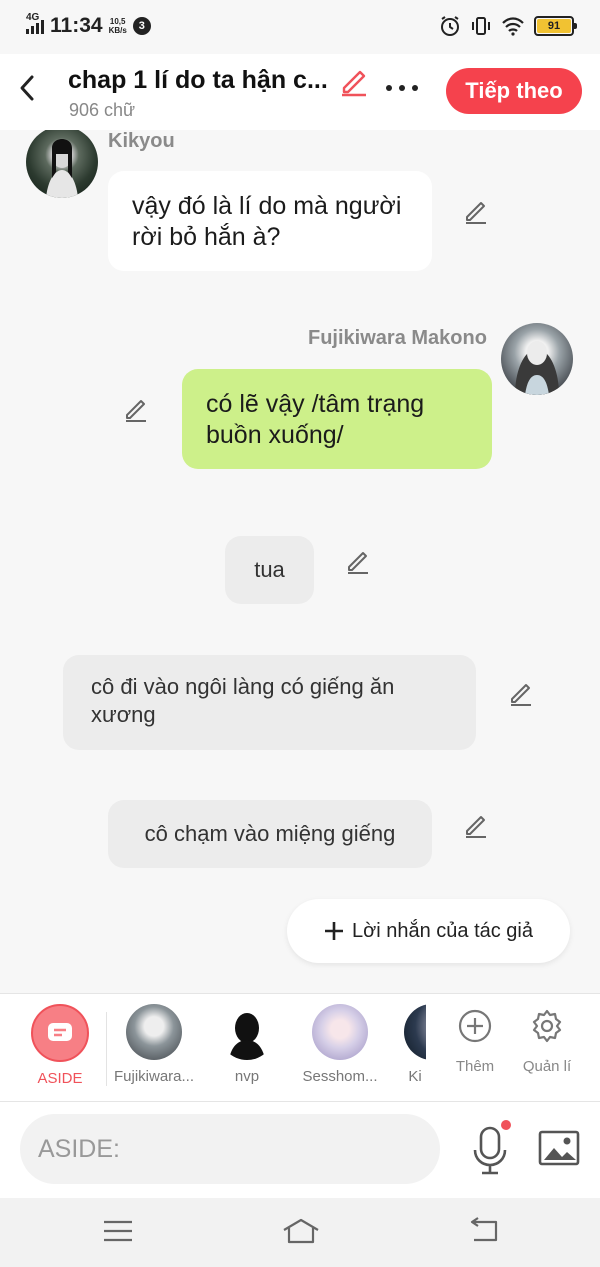 The image size is (600, 1267). What do you see at coordinates (513, 26) in the screenshot?
I see `wifi-icon` at bounding box center [513, 26].